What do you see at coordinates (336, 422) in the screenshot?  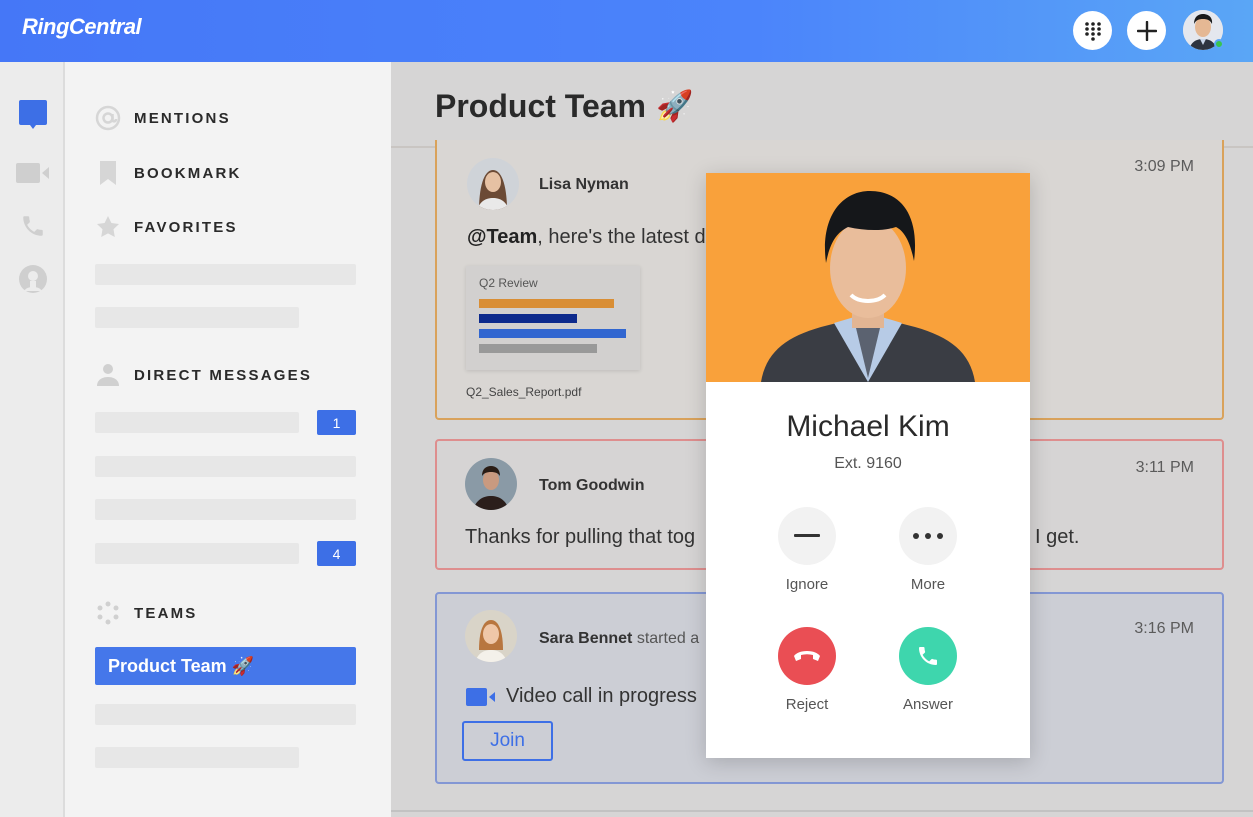 I see `unread-badge: 1` at bounding box center [336, 422].